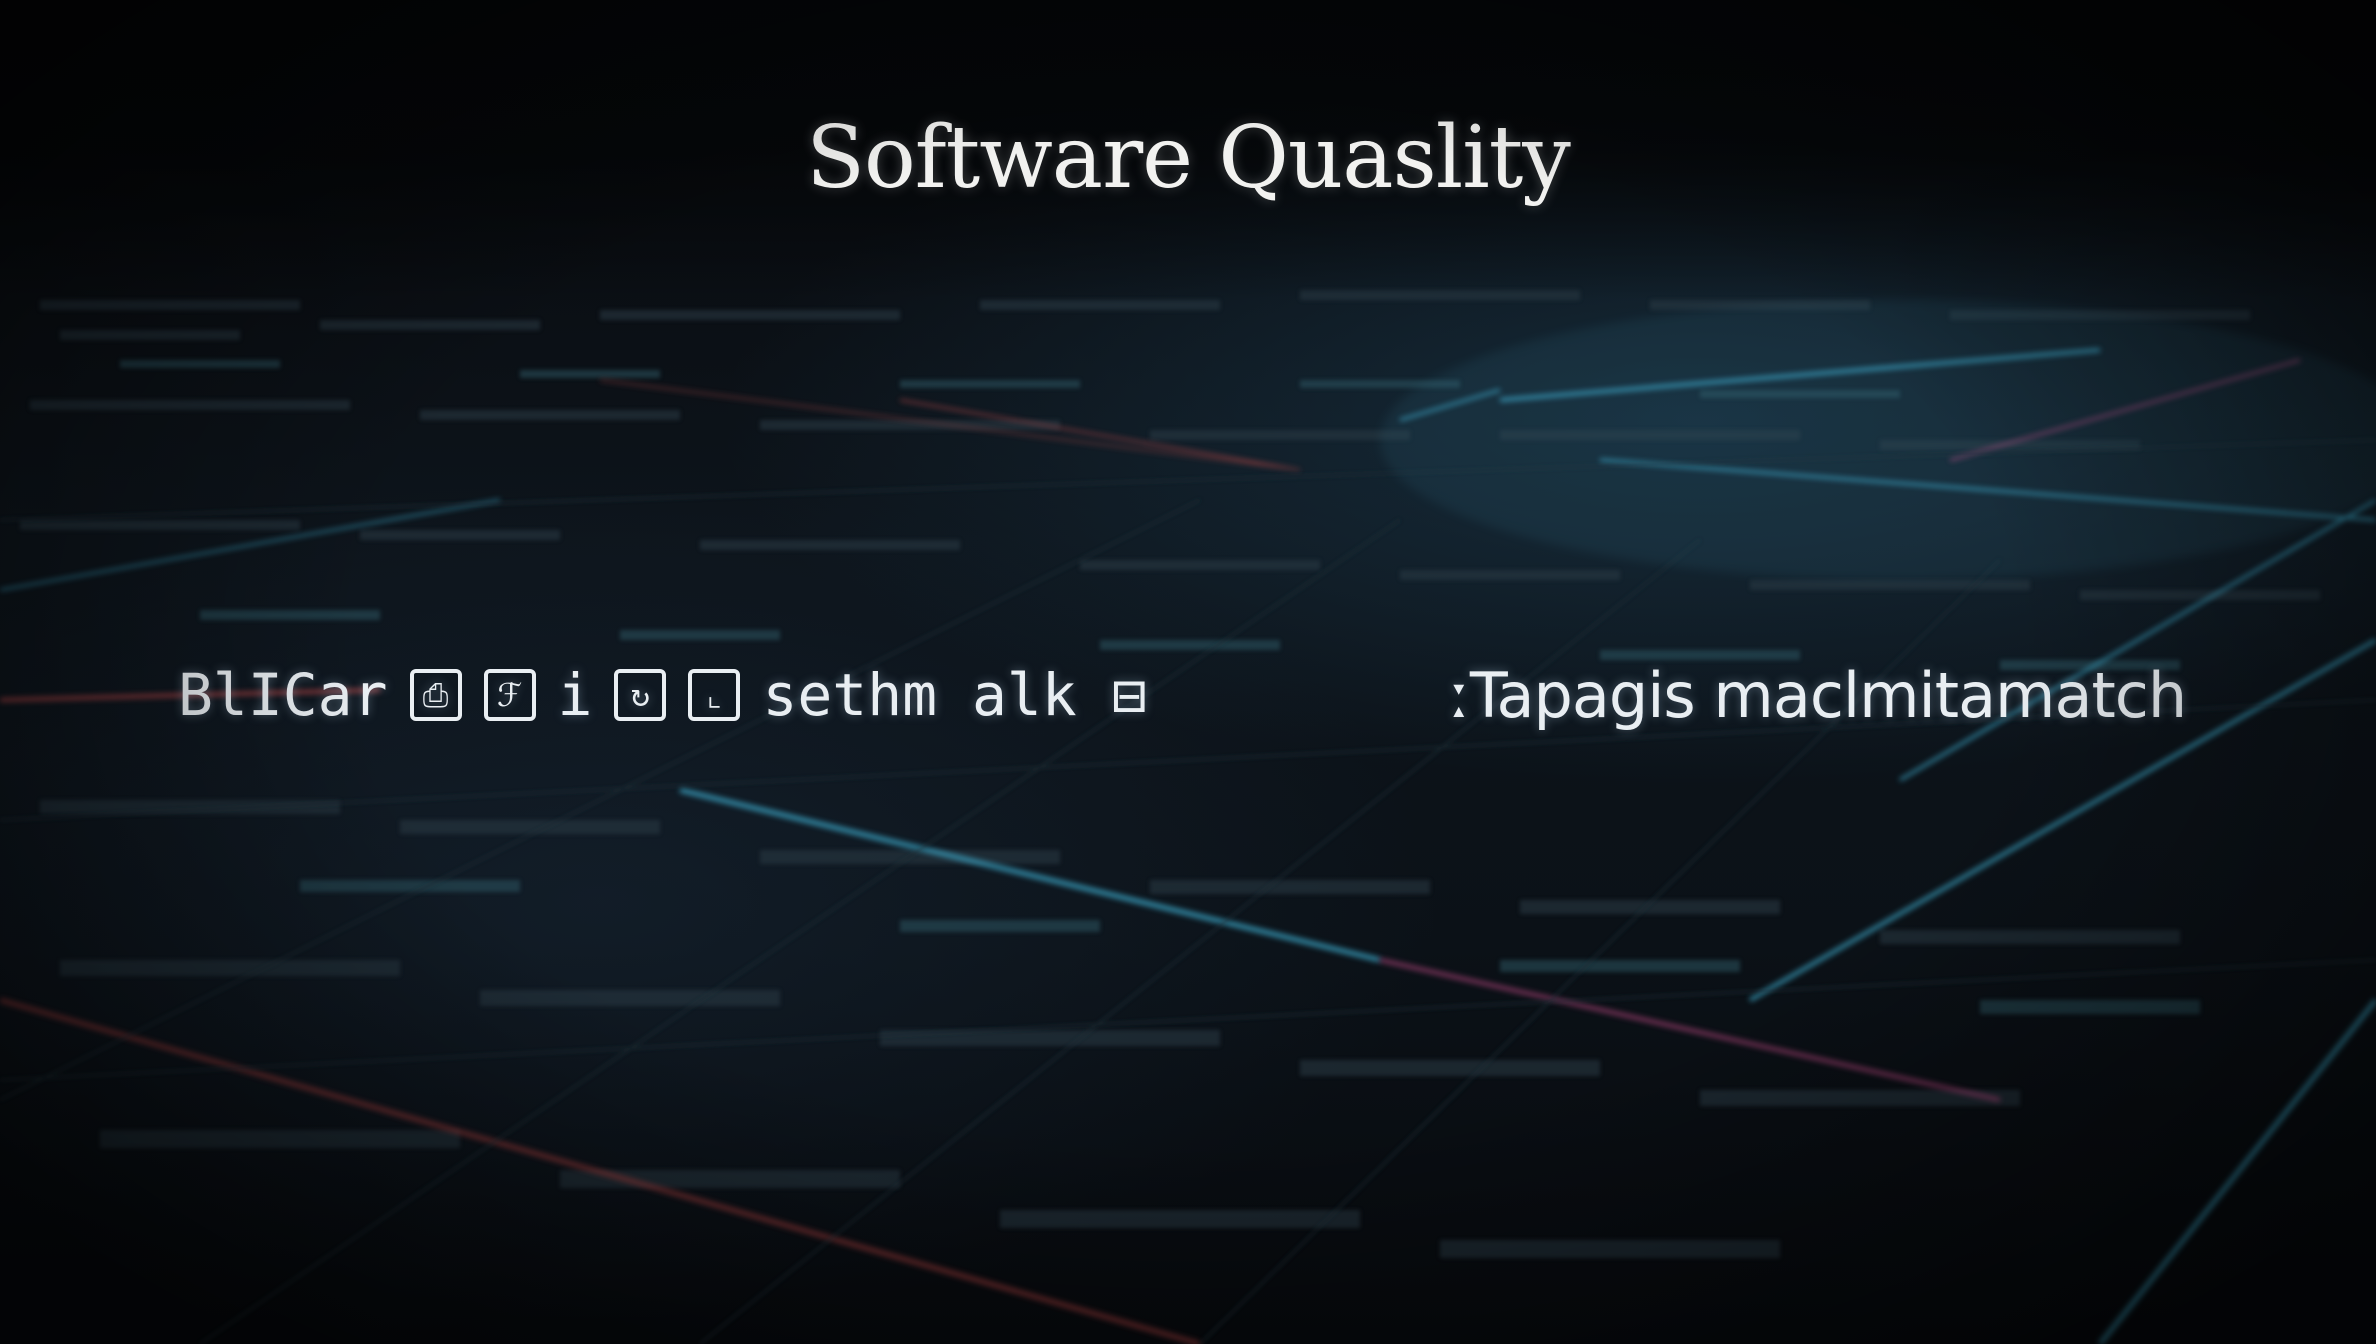 The image size is (2376, 1344). What do you see at coordinates (283, 695) in the screenshot?
I see `caption-left-lead: BlICar` at bounding box center [283, 695].